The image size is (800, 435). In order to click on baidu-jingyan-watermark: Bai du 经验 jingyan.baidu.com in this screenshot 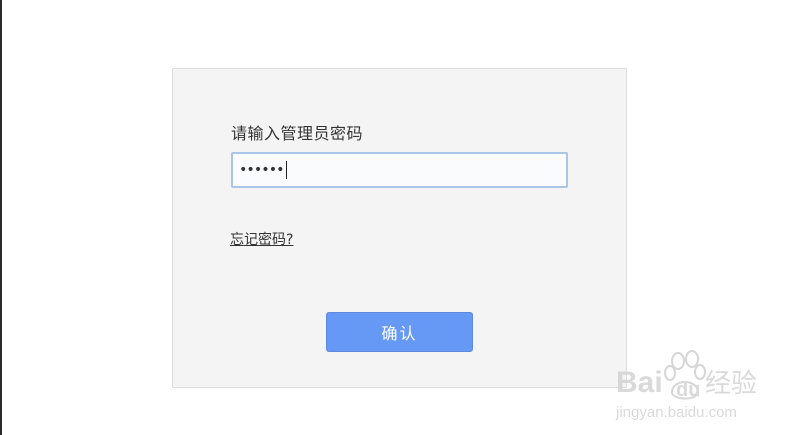, I will do `click(695, 385)`.